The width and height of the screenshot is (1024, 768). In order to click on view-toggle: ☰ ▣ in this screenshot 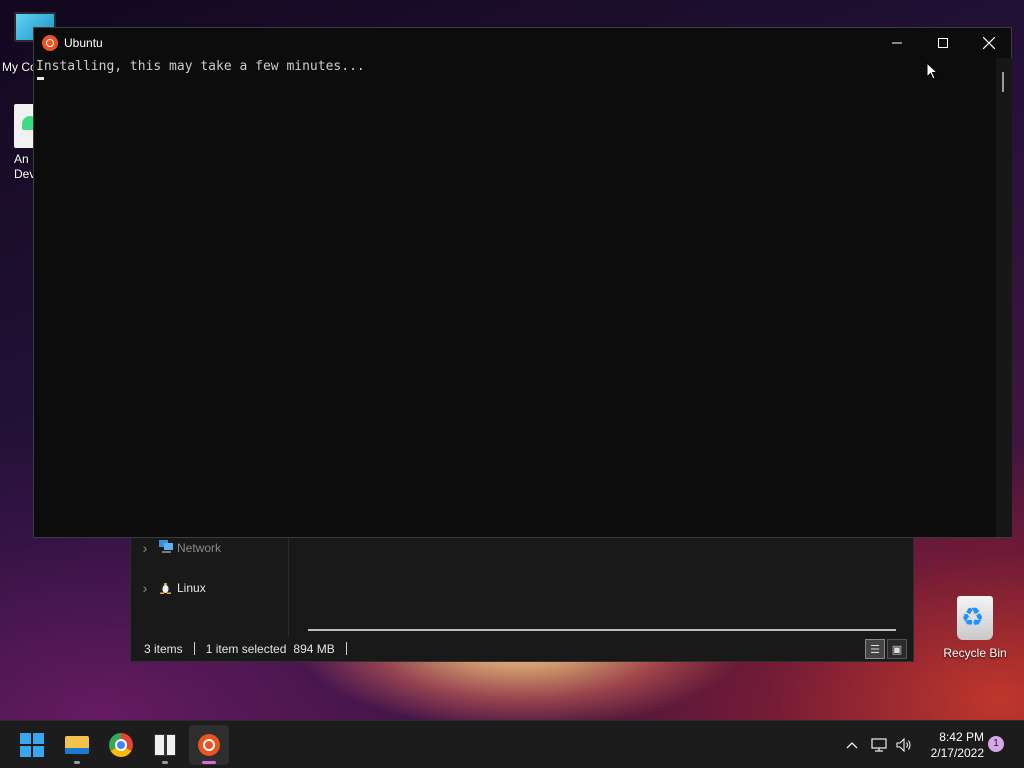, I will do `click(886, 649)`.